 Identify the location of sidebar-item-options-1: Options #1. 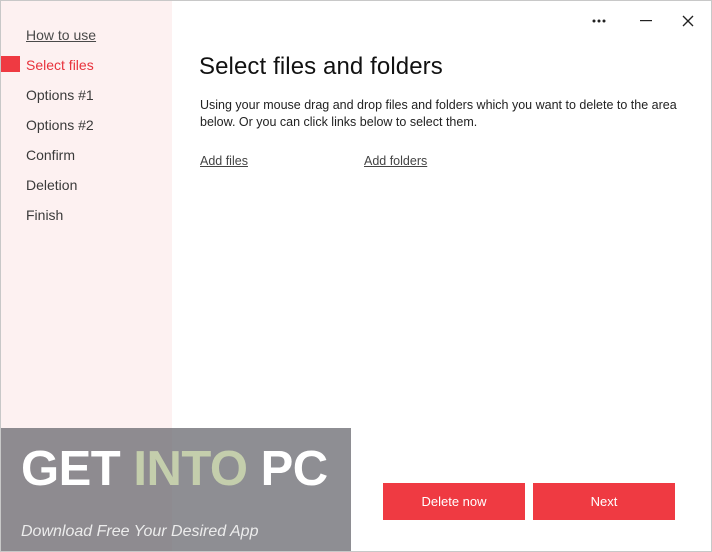
(60, 95).